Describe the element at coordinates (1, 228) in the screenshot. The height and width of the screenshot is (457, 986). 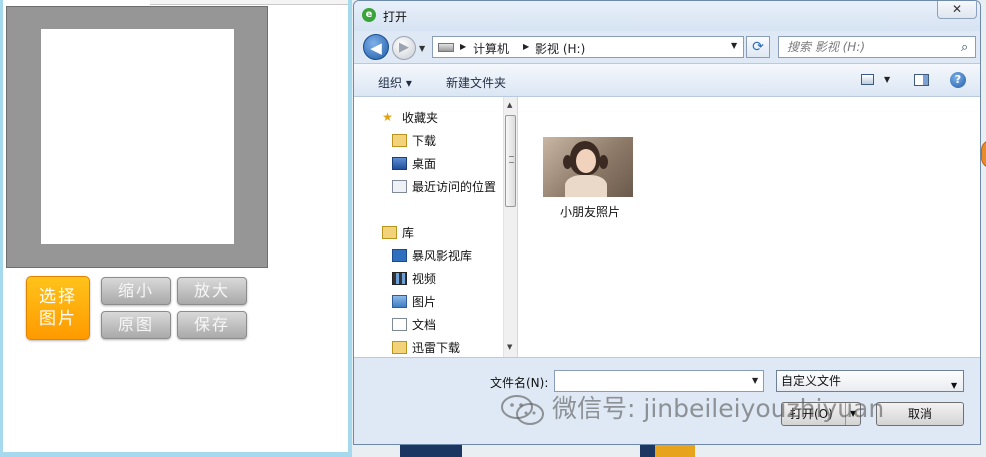
I see `left-border` at that location.